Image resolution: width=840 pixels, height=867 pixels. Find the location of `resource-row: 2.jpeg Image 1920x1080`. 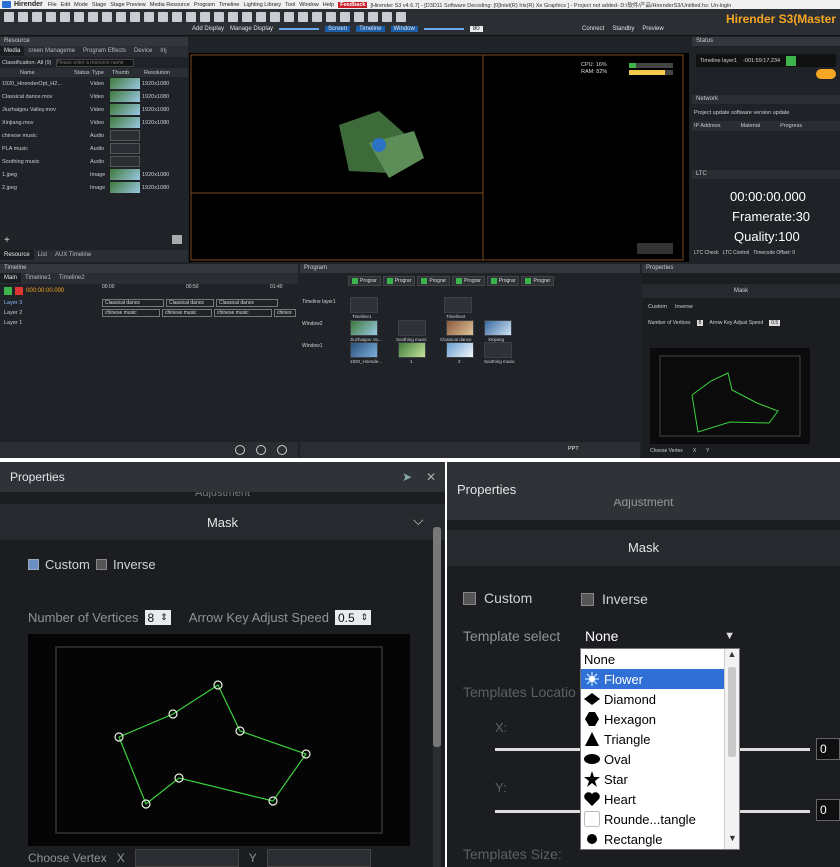

resource-row: 2.jpeg Image 1920x1080 is located at coordinates (94, 187).